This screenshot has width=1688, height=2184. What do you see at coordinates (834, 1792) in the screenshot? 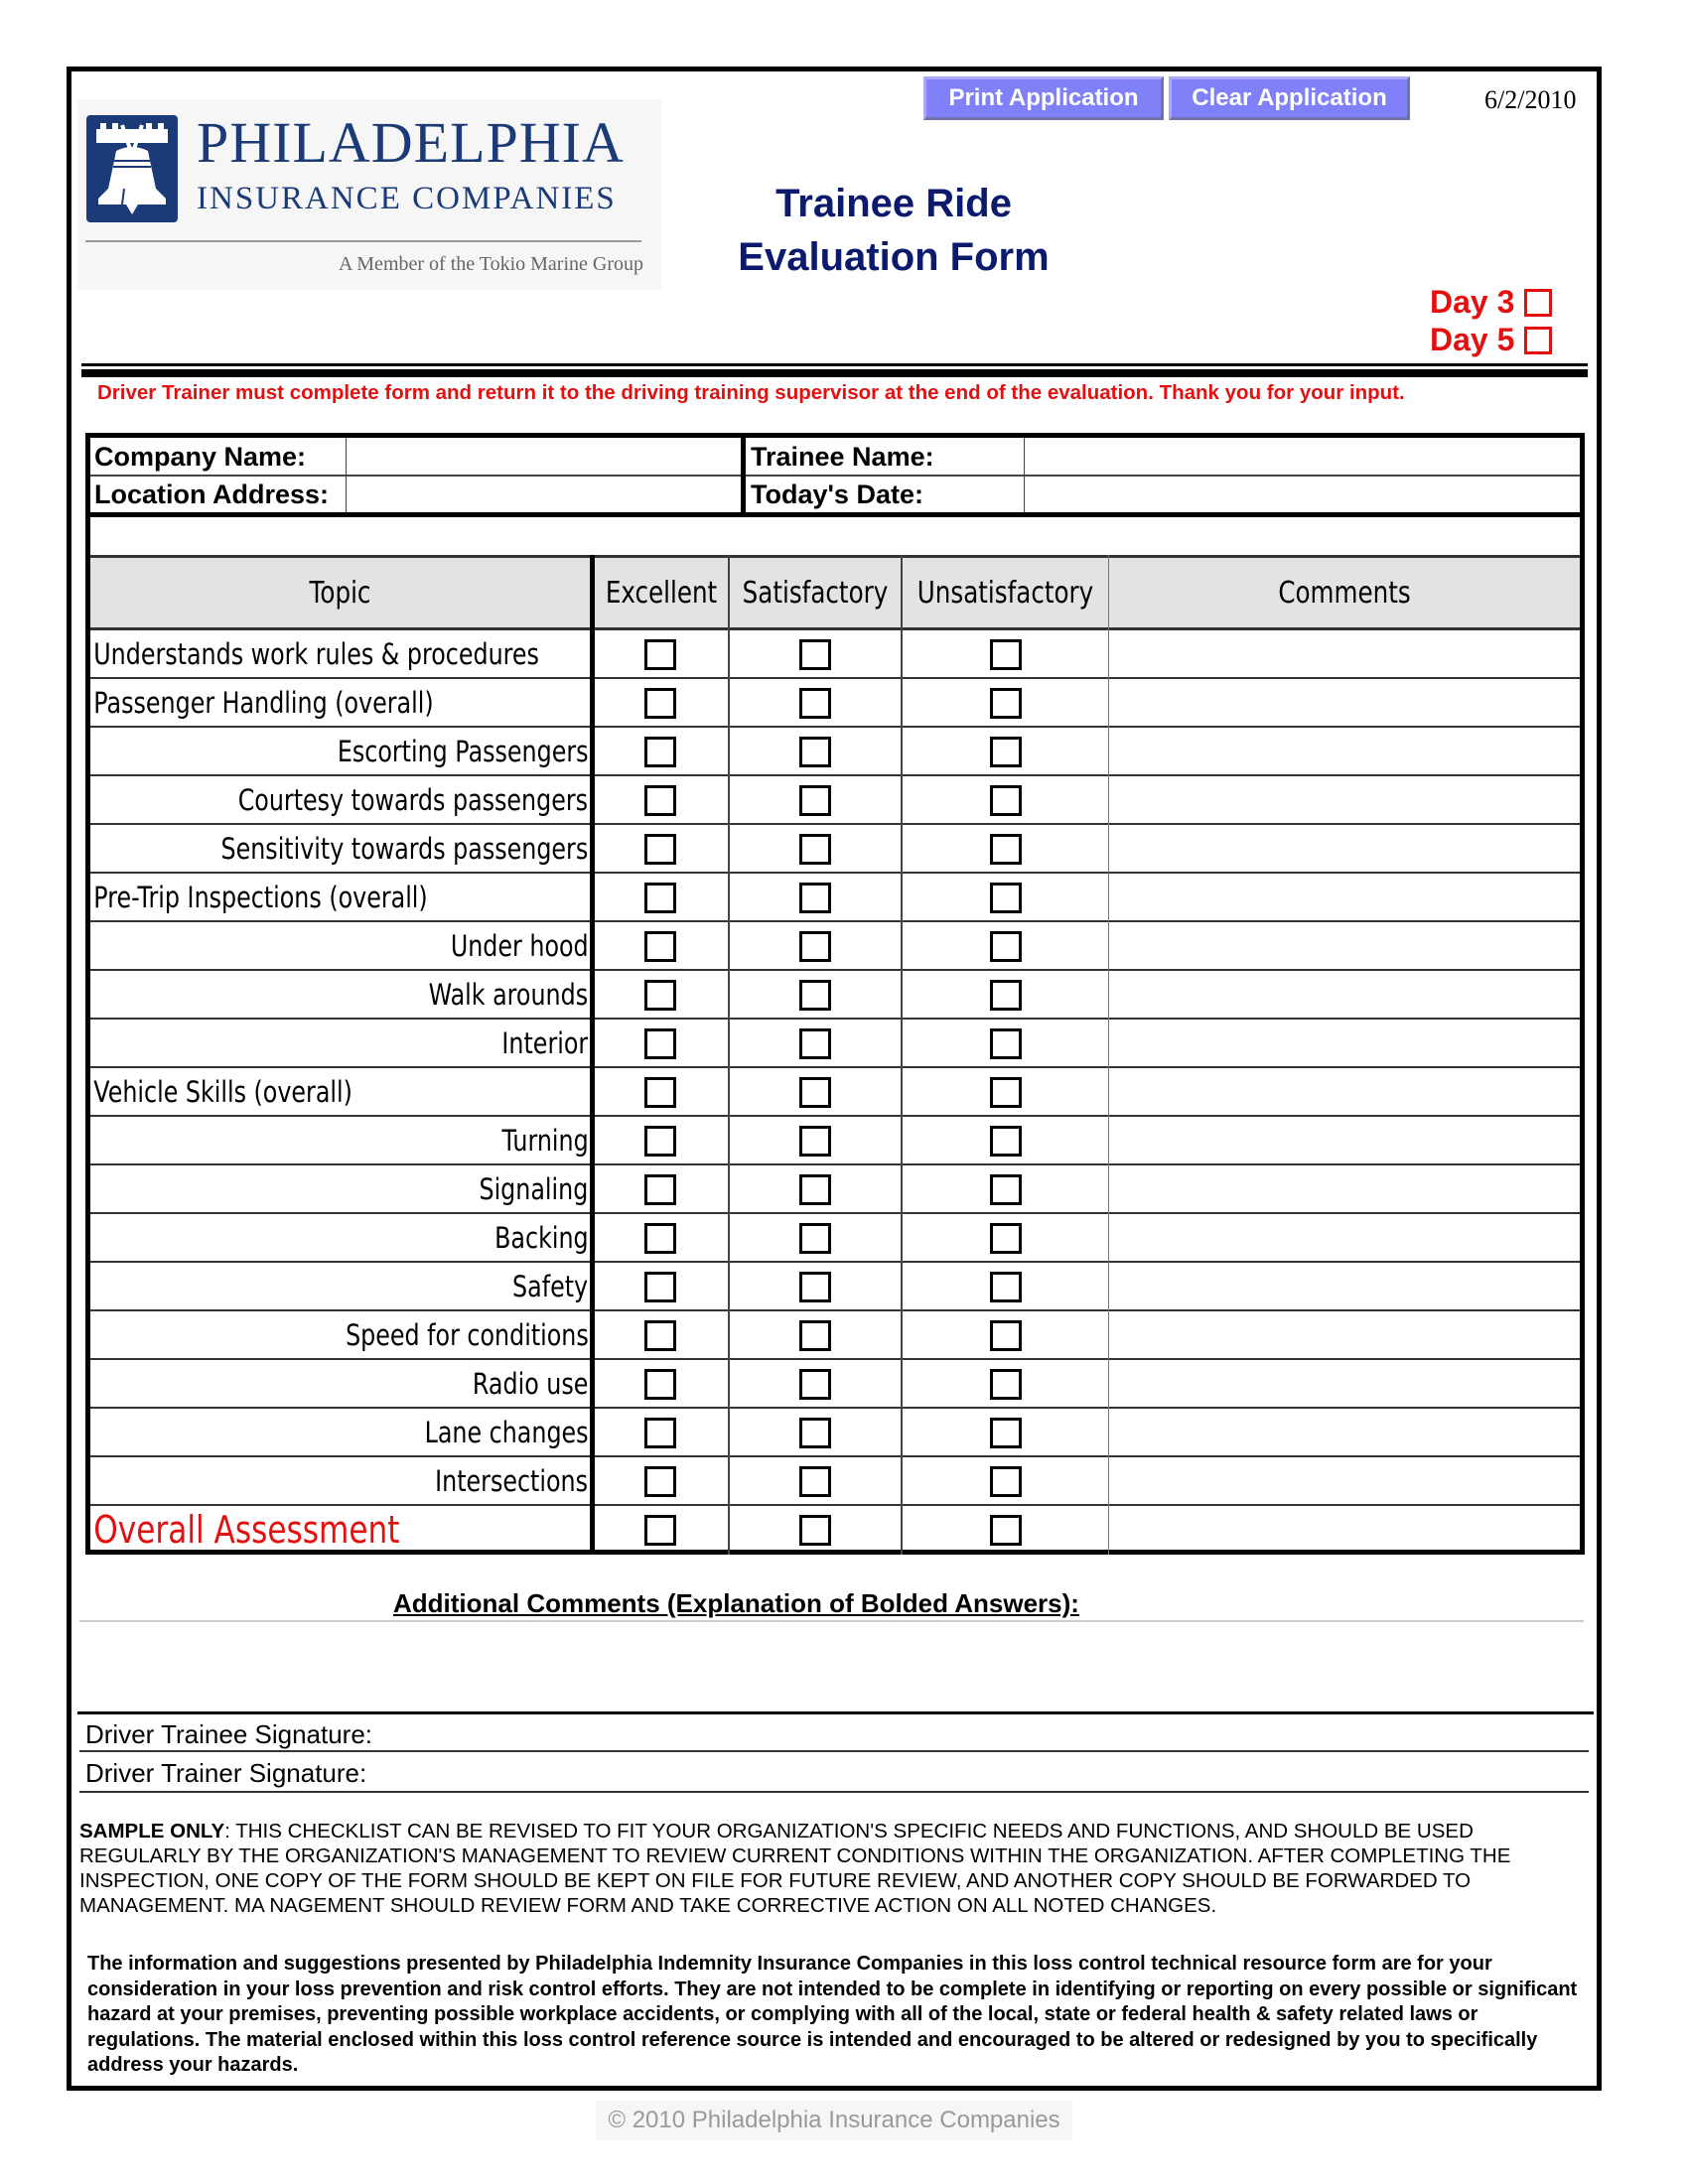
I see `signature-bottom-rule` at bounding box center [834, 1792].